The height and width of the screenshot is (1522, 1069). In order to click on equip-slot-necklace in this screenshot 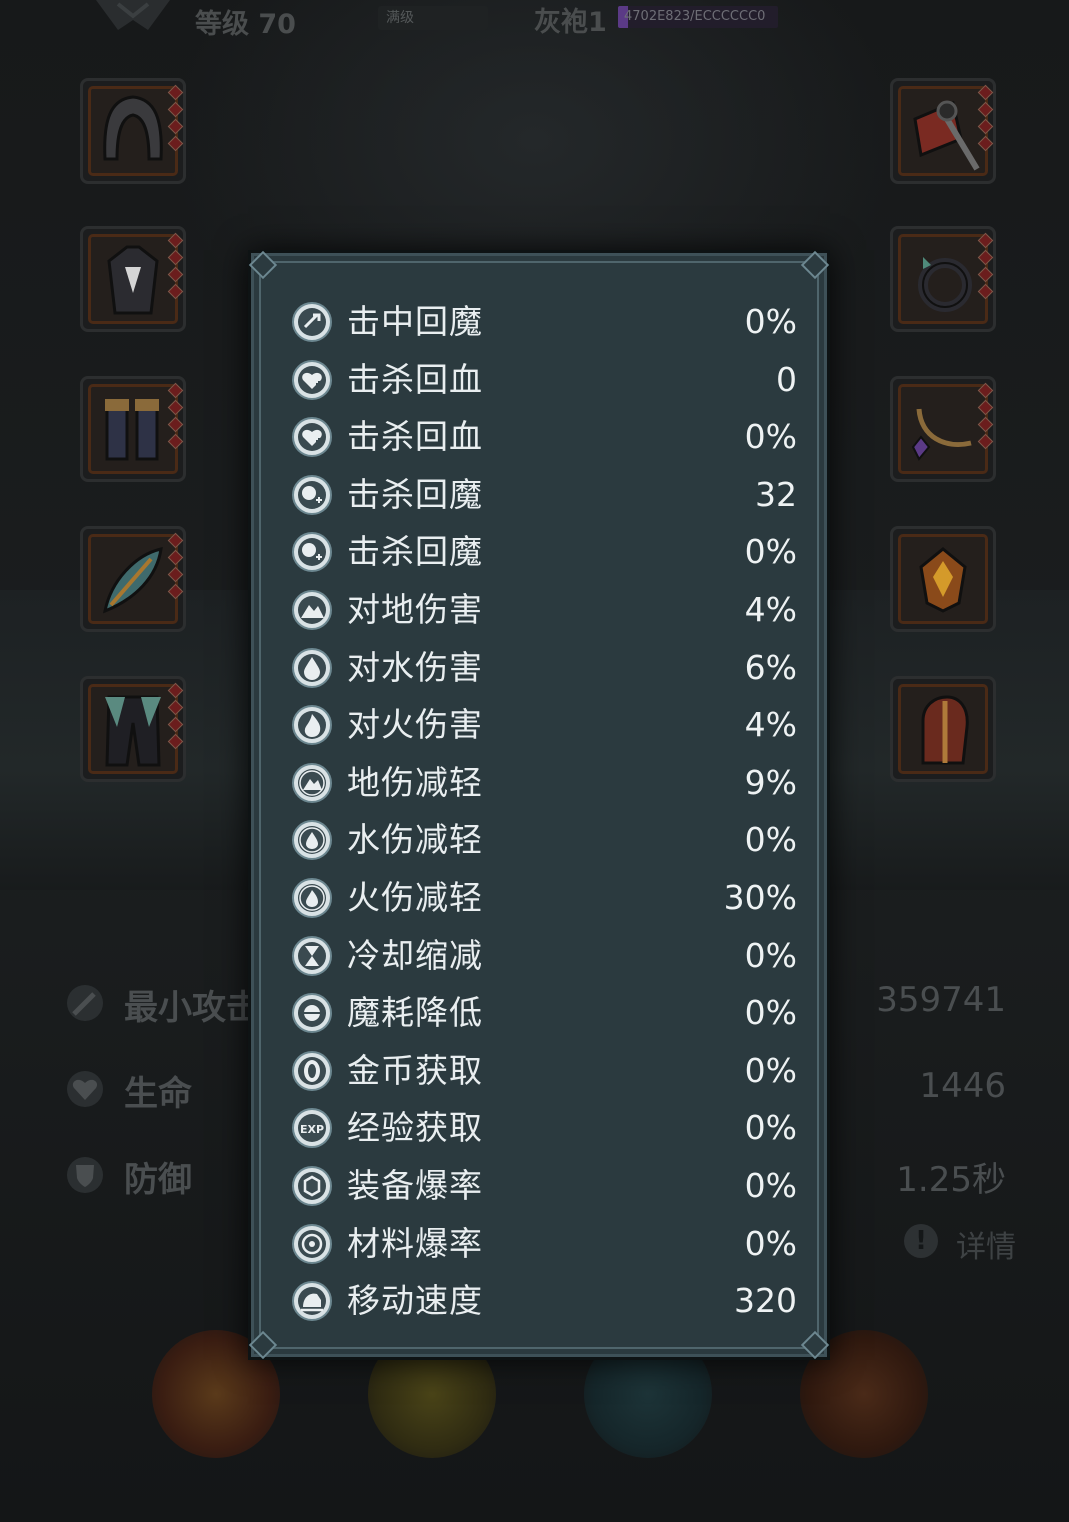, I will do `click(943, 429)`.